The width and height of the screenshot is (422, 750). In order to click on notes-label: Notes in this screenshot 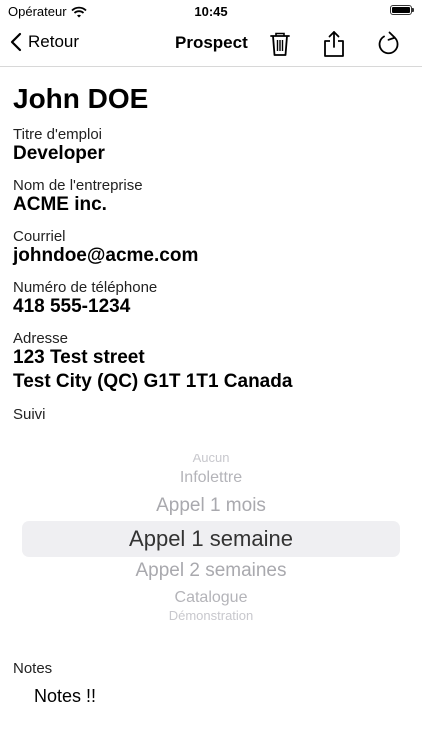, I will do `click(33, 668)`.